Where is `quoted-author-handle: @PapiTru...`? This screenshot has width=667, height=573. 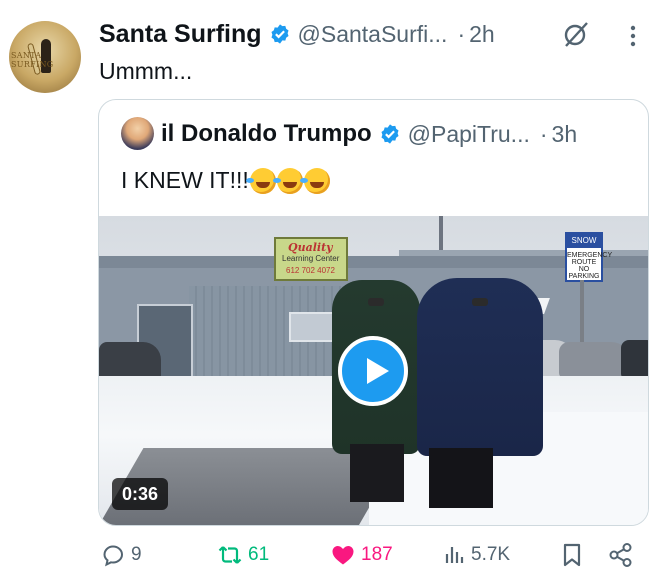
quoted-author-handle: @PapiTru... is located at coordinates (469, 134).